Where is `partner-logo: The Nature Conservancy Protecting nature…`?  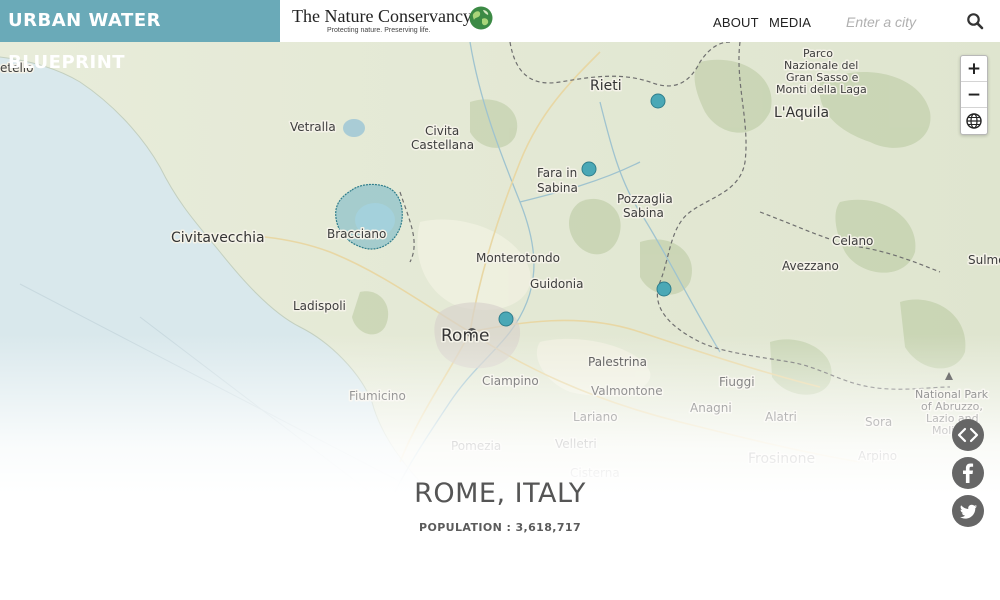 partner-logo: The Nature Conservancy Protecting nature… is located at coordinates (397, 22).